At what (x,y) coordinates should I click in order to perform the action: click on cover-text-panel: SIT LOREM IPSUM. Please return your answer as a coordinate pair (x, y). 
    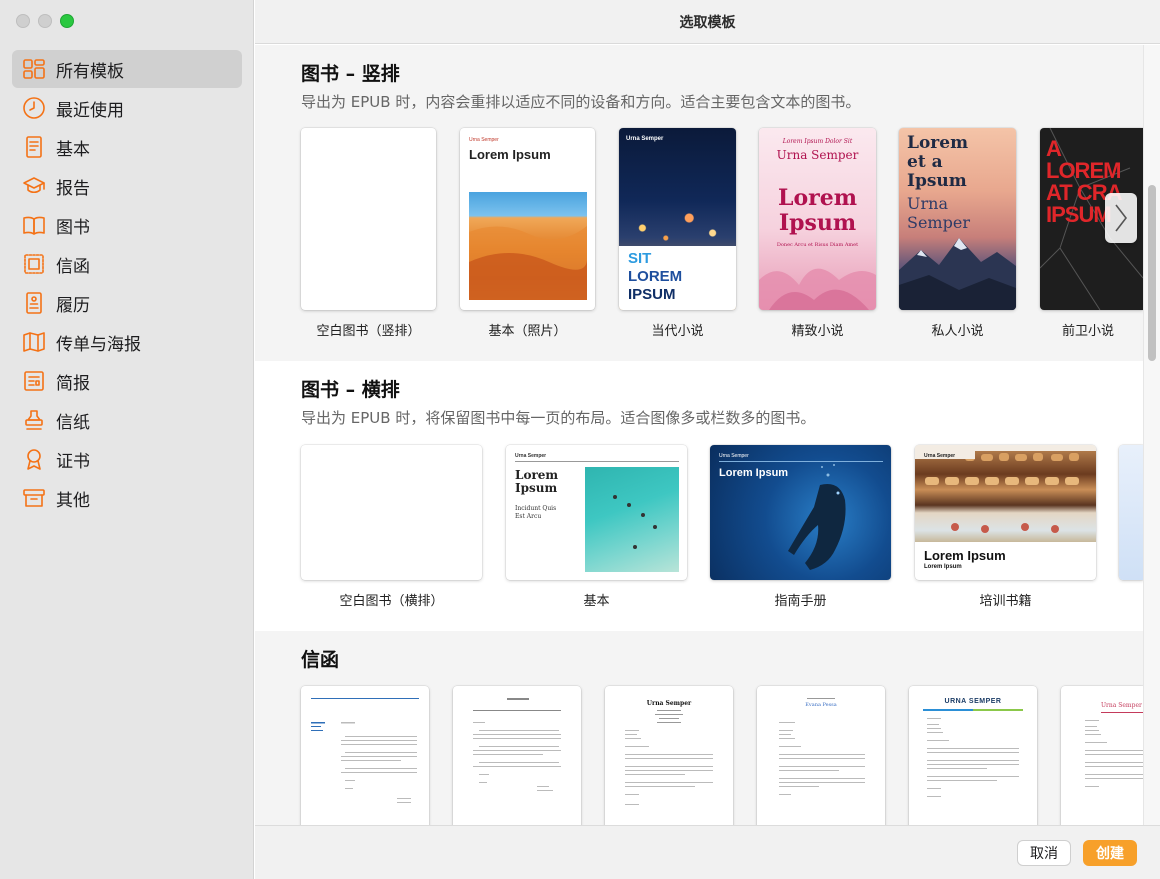
    Looking at the image, I should click on (677, 278).